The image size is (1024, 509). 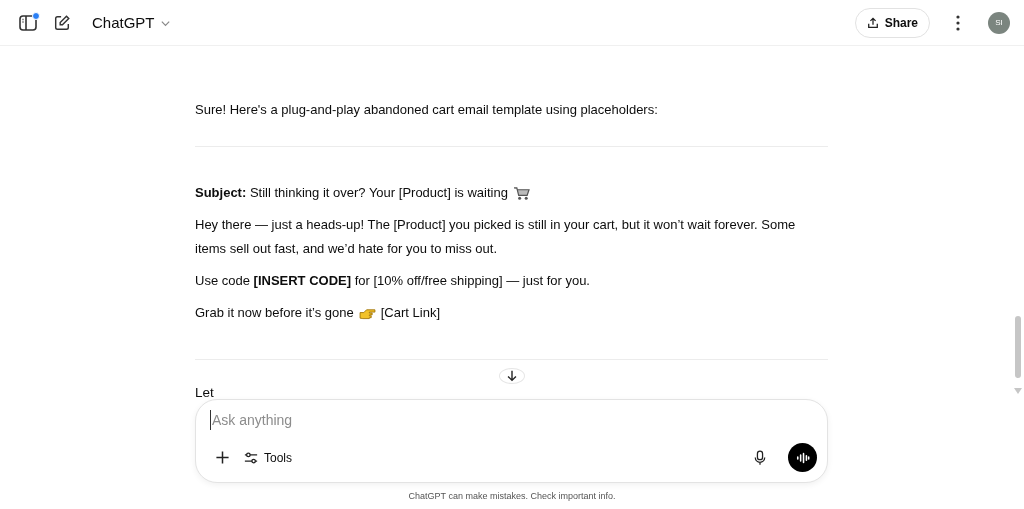 I want to click on email-paragraph: Hey there — just a heads-up! The [Product] you picked is still in your cart, but it won’t wait forever. Some items sell out fast, and we’d hate for you to miss out., so click(x=496, y=237).